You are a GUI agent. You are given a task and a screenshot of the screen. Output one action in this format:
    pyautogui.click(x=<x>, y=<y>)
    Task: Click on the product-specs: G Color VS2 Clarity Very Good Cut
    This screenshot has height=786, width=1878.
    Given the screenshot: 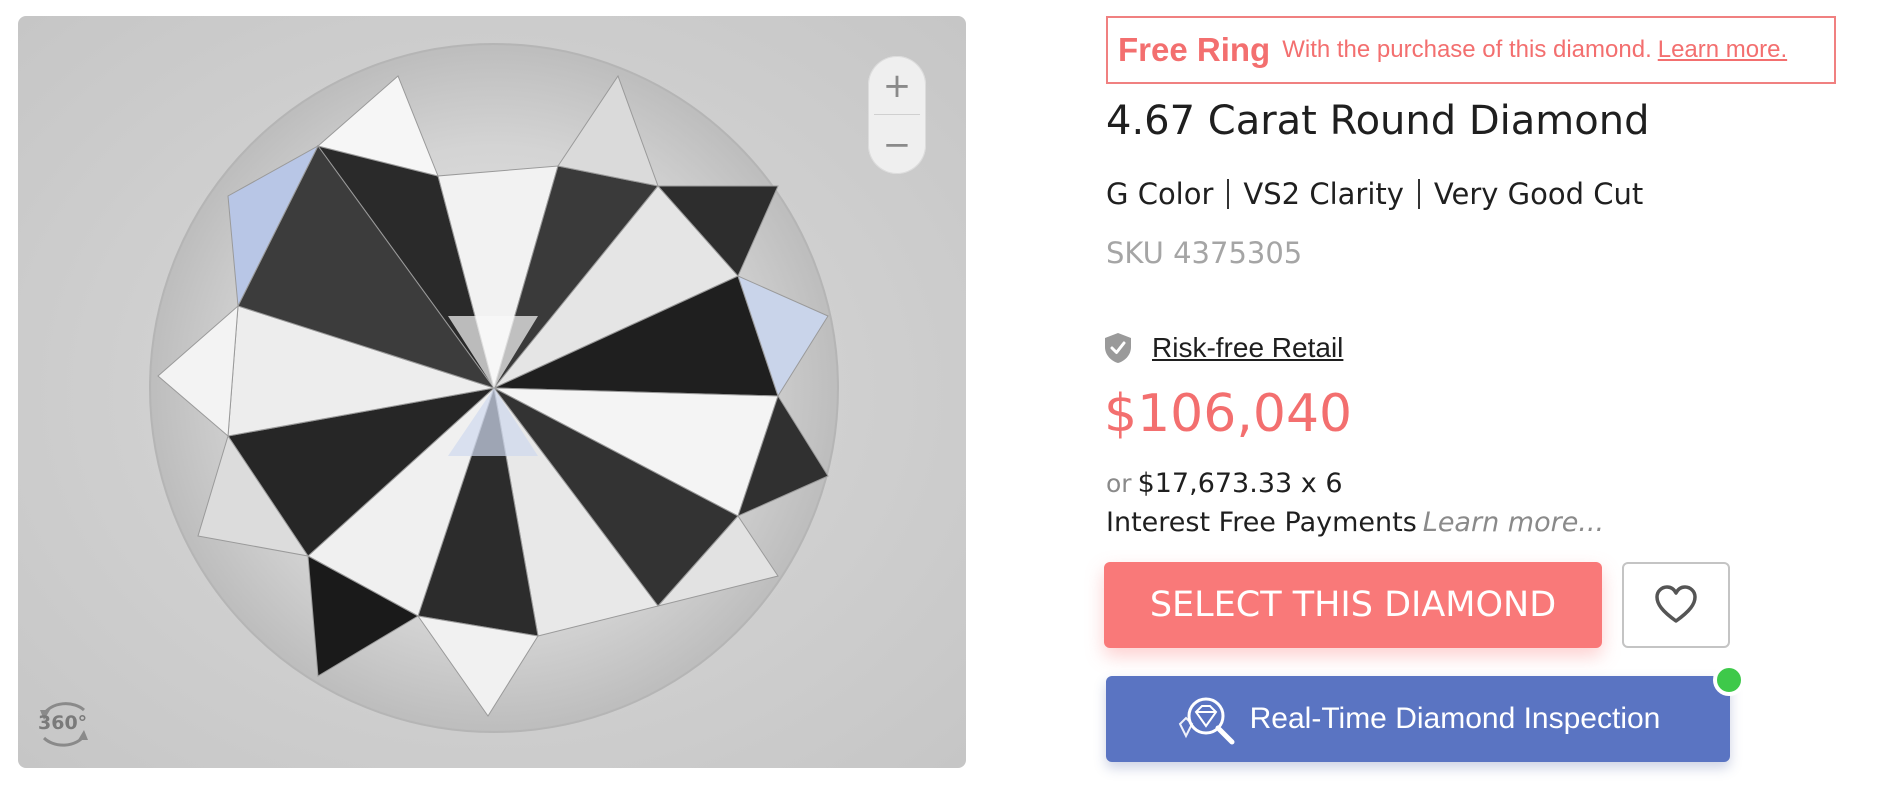 What is the action you would take?
    pyautogui.click(x=1374, y=194)
    